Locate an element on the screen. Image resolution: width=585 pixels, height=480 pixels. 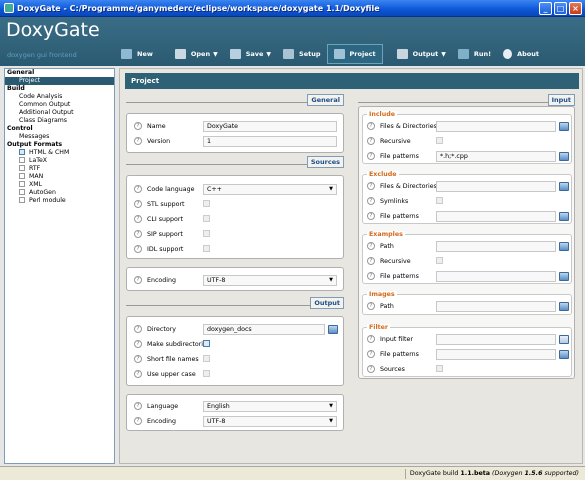
exclude-files-field is located at coordinates (496, 186).